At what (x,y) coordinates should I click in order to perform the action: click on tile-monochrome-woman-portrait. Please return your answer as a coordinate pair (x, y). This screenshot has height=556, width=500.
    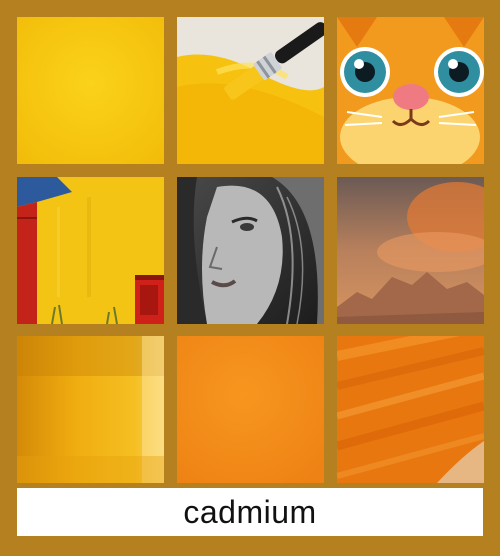
    Looking at the image, I should click on (250, 250).